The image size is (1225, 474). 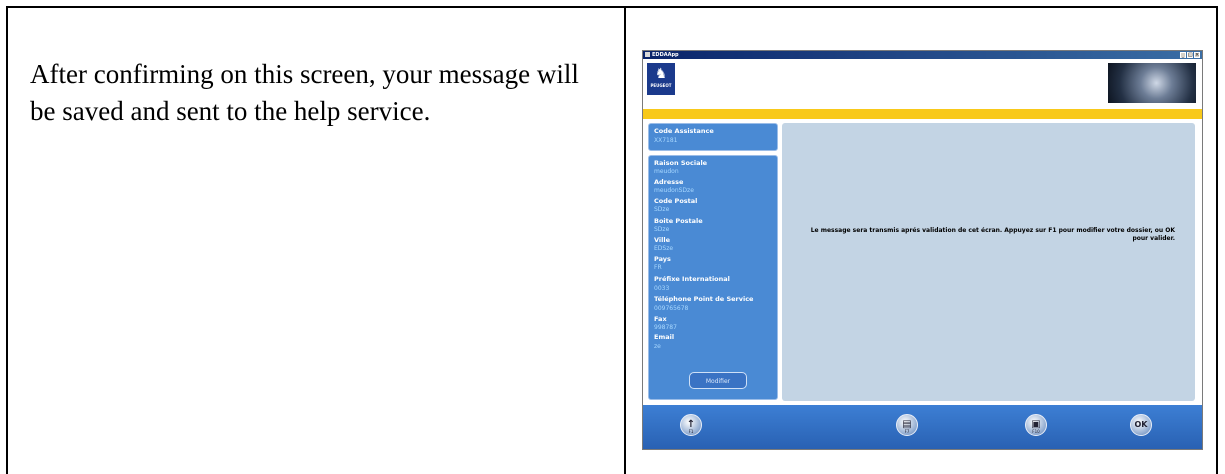 I want to click on column-divider, so click(x=625, y=241).